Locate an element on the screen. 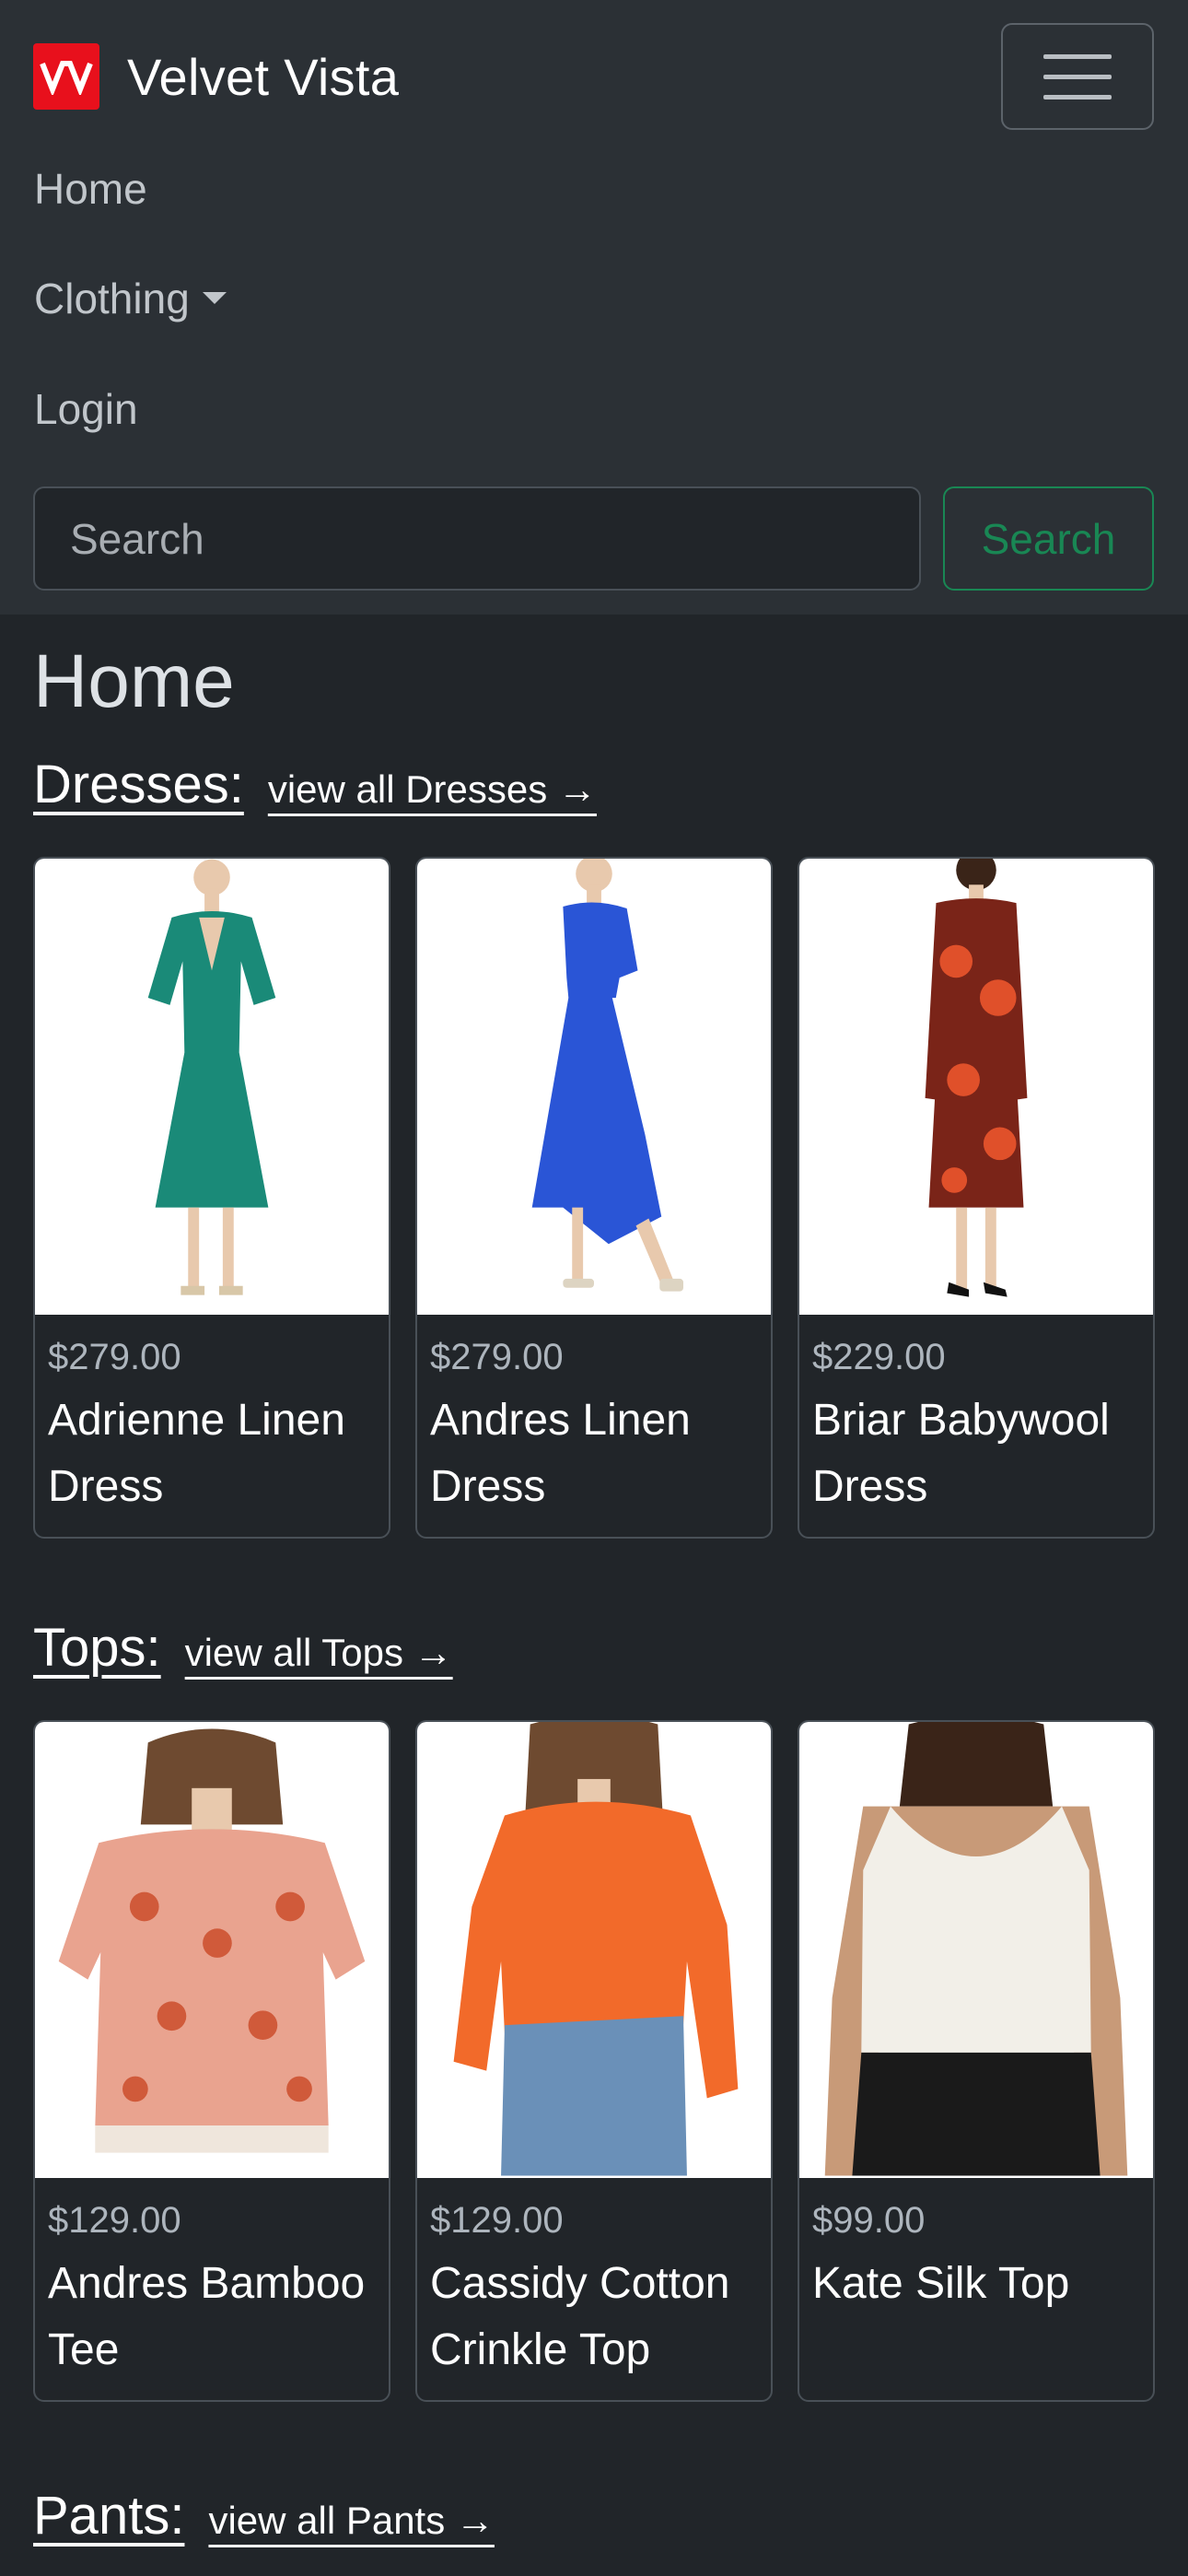 This screenshot has height=2576, width=1188. product-card: $279.00 Adrienne Linen Dress is located at coordinates (211, 1198).